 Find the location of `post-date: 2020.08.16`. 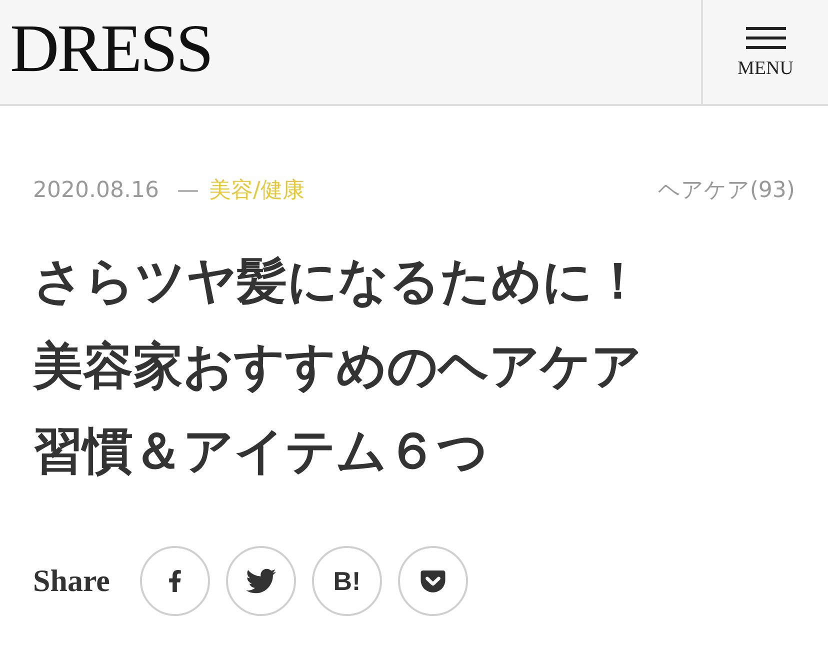

post-date: 2020.08.16 is located at coordinates (96, 191).